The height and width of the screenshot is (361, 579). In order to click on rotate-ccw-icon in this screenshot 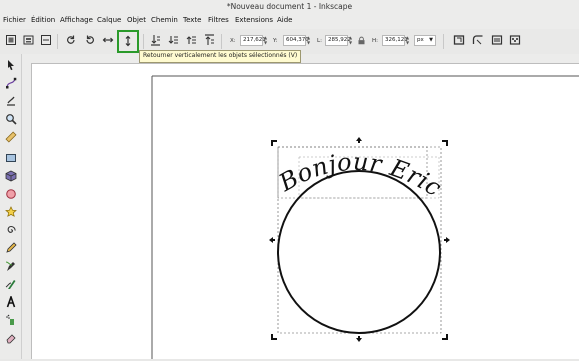, I will do `click(71, 41)`.